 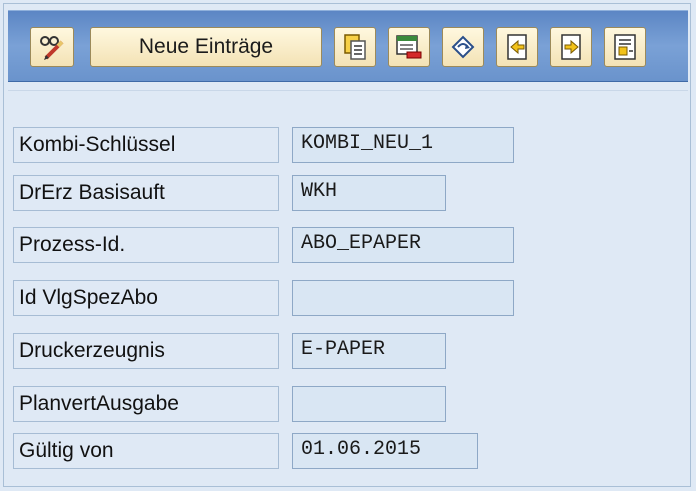 I want to click on copy-button, so click(x=355, y=47).